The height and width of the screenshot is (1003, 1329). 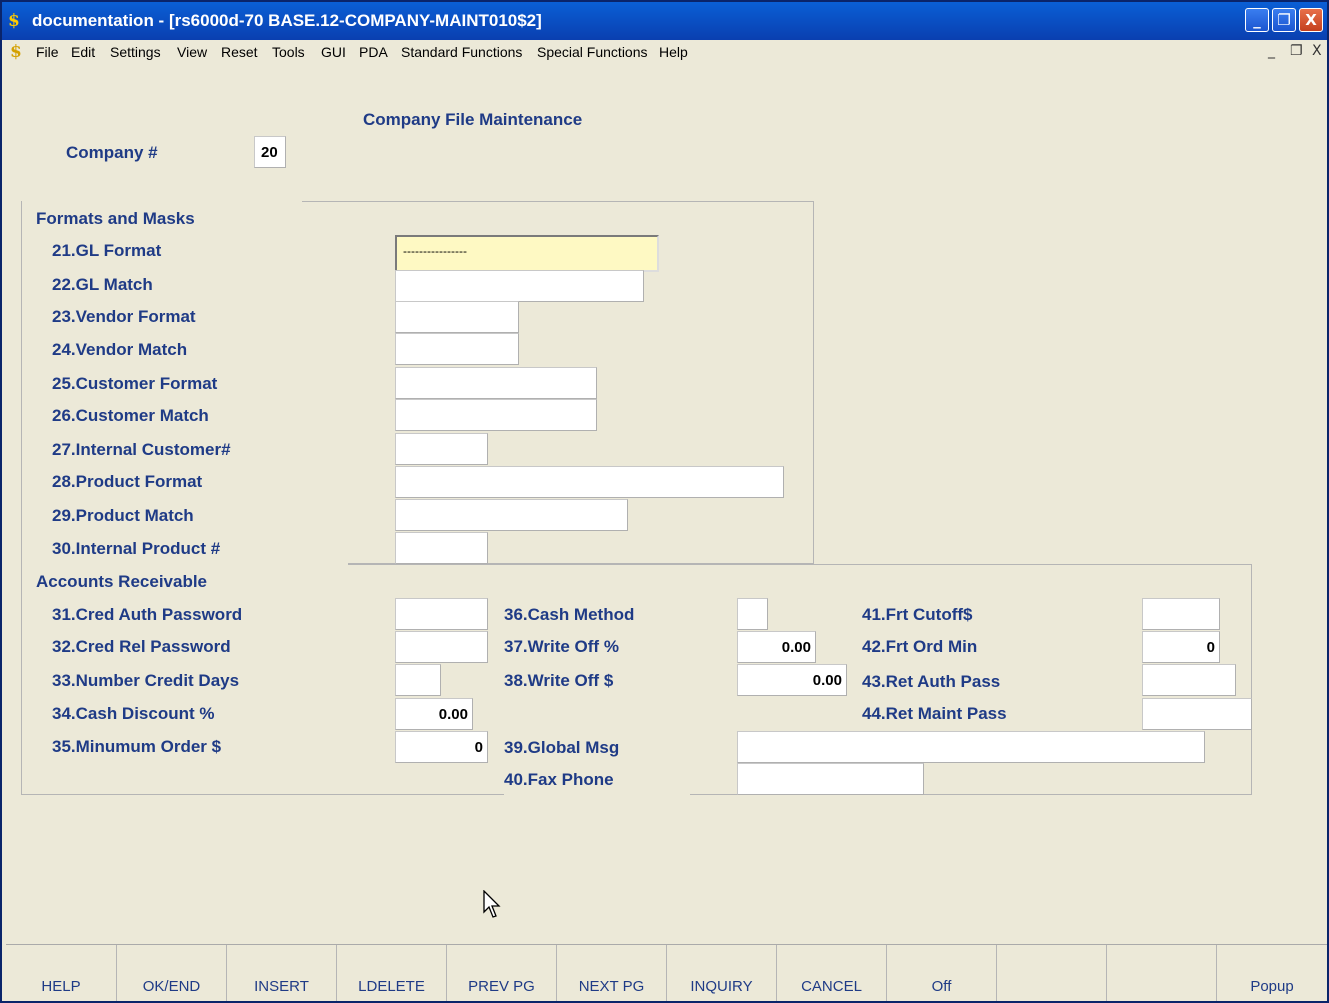 I want to click on ret-auth-pass-label: 43.Ret Auth Pass, so click(x=931, y=681).